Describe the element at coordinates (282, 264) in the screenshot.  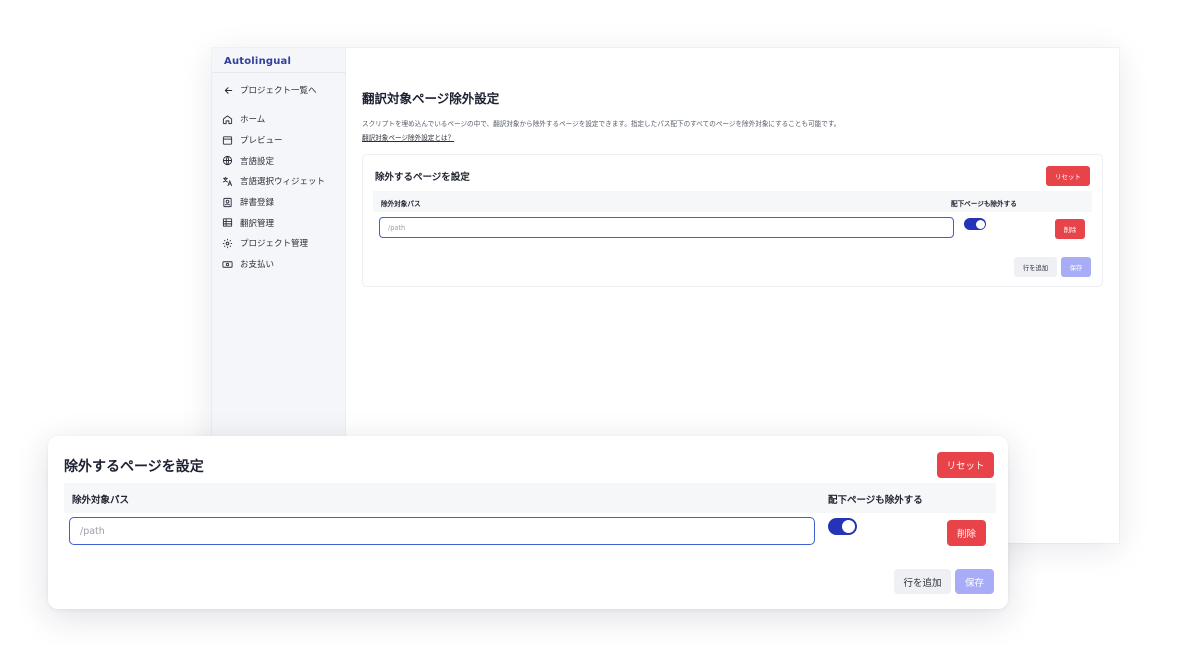
I see `sidebar-item-payment: お支払い` at that location.